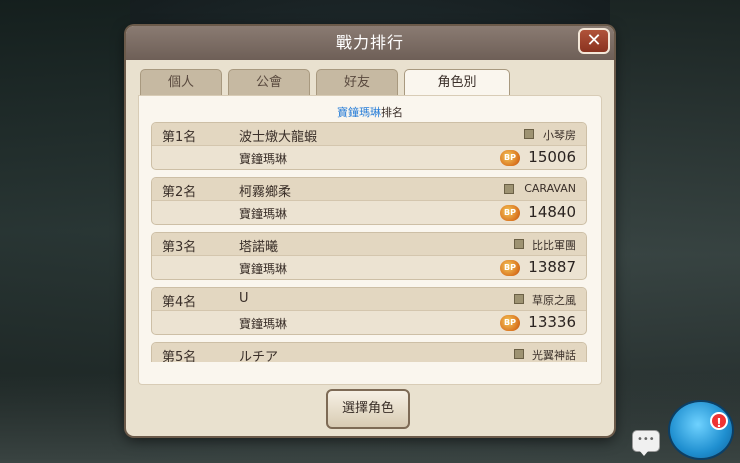 The height and width of the screenshot is (463, 740). What do you see at coordinates (259, 356) in the screenshot?
I see `player-name: ルチア` at bounding box center [259, 356].